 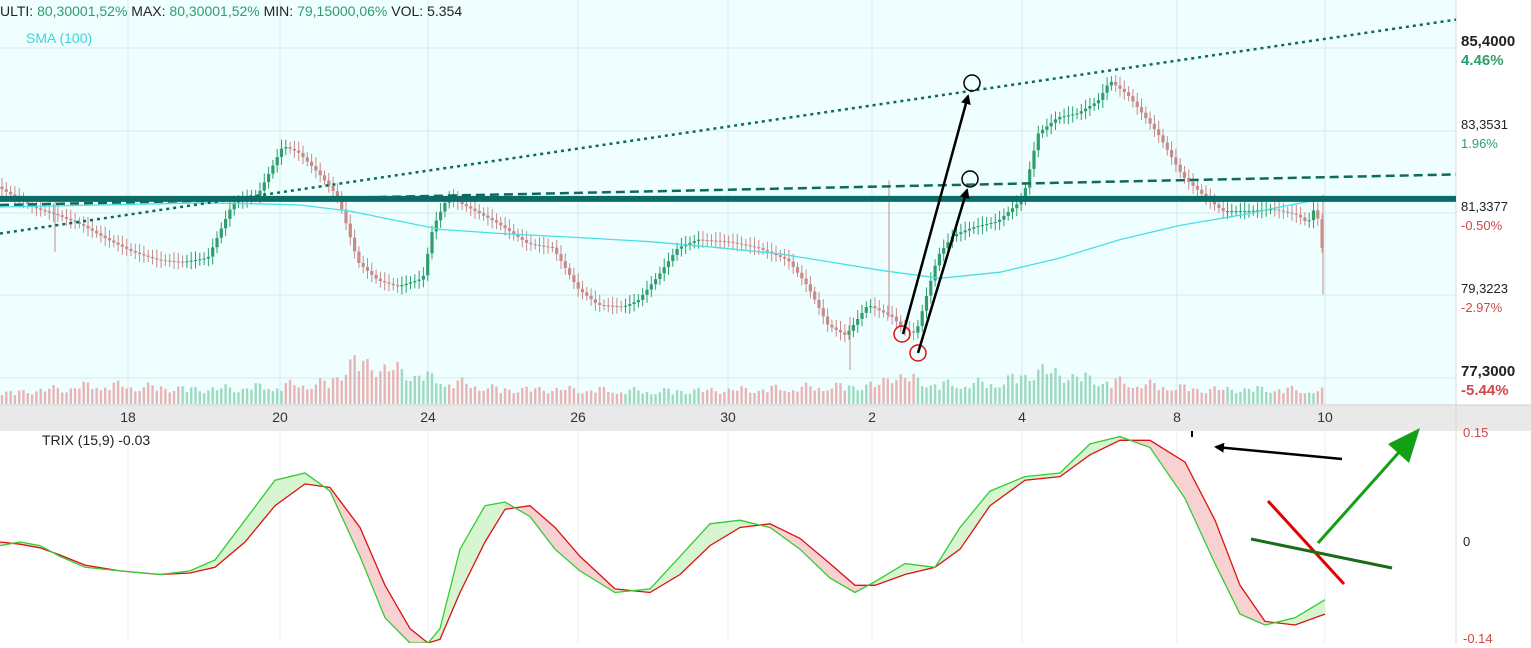 What do you see at coordinates (1484, 206) in the screenshot?
I see `price-tick-label: 81,3377` at bounding box center [1484, 206].